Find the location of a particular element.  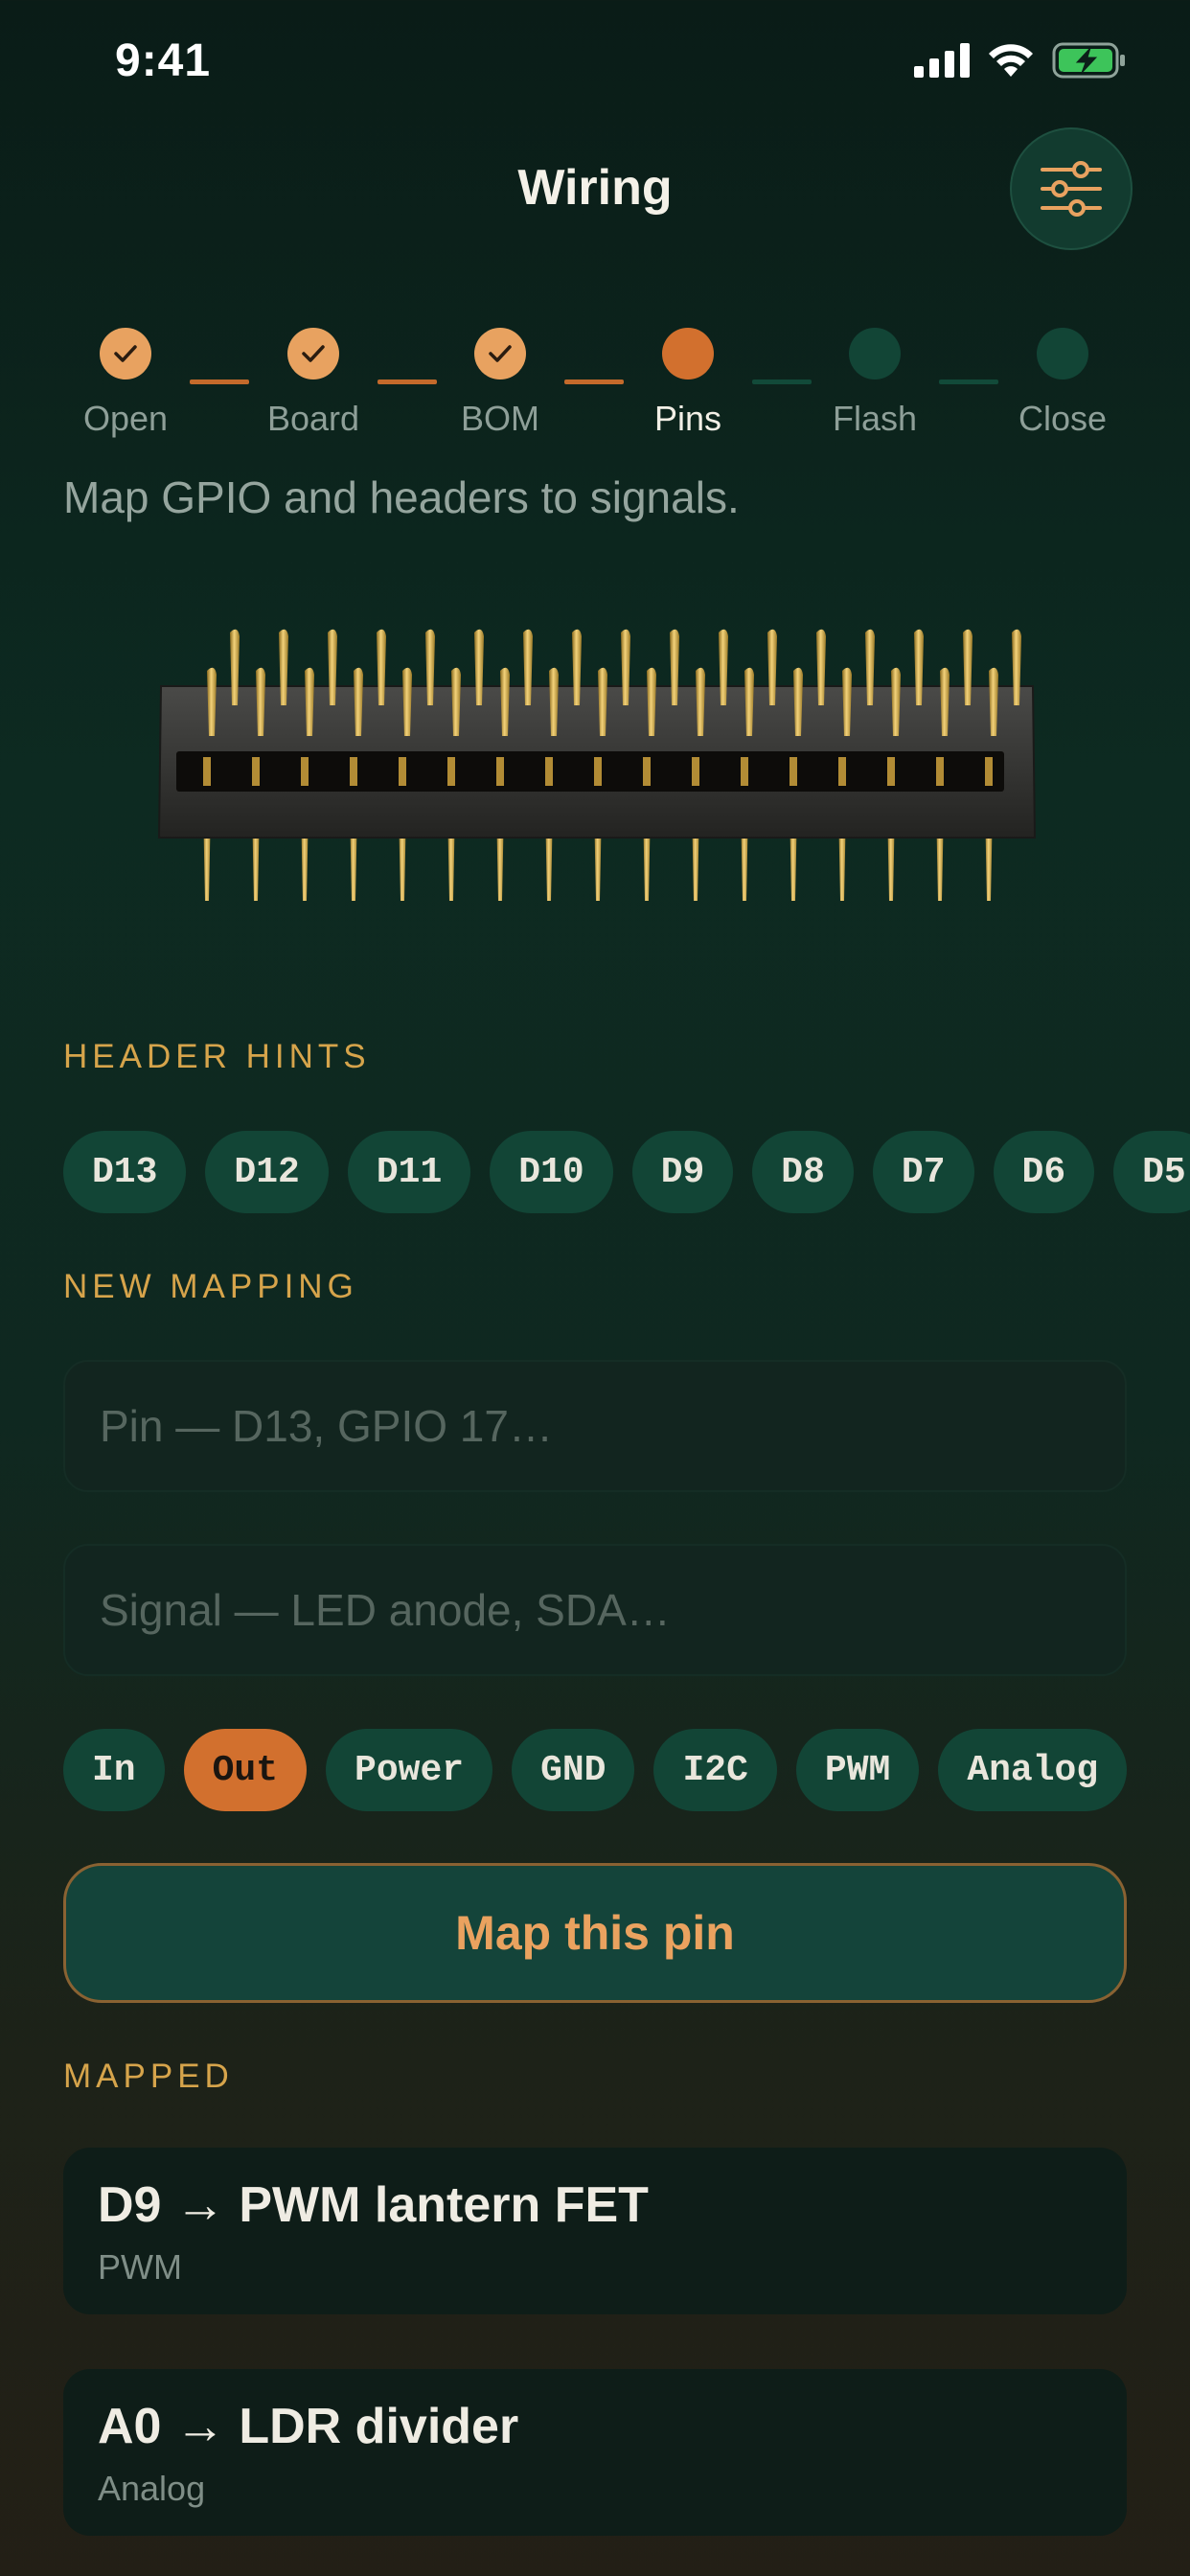

status-time: 9:41 is located at coordinates (163, 60).